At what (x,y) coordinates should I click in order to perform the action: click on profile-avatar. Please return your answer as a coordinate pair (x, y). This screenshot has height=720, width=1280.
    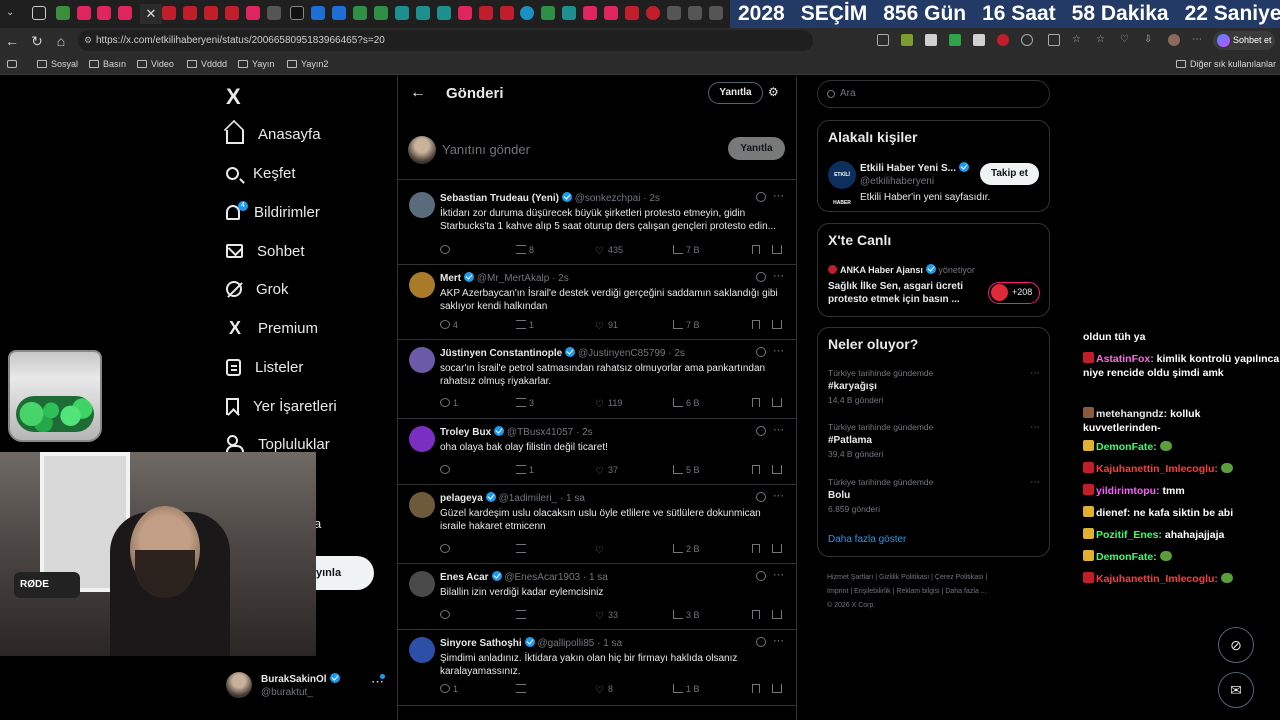
    Looking at the image, I should click on (1174, 40).